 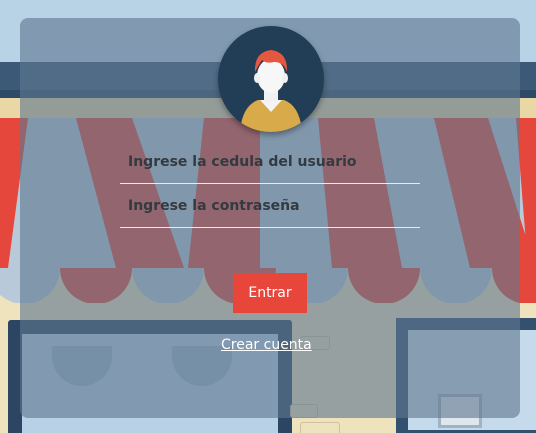 What do you see at coordinates (320, 427) in the screenshot?
I see `shelf` at bounding box center [320, 427].